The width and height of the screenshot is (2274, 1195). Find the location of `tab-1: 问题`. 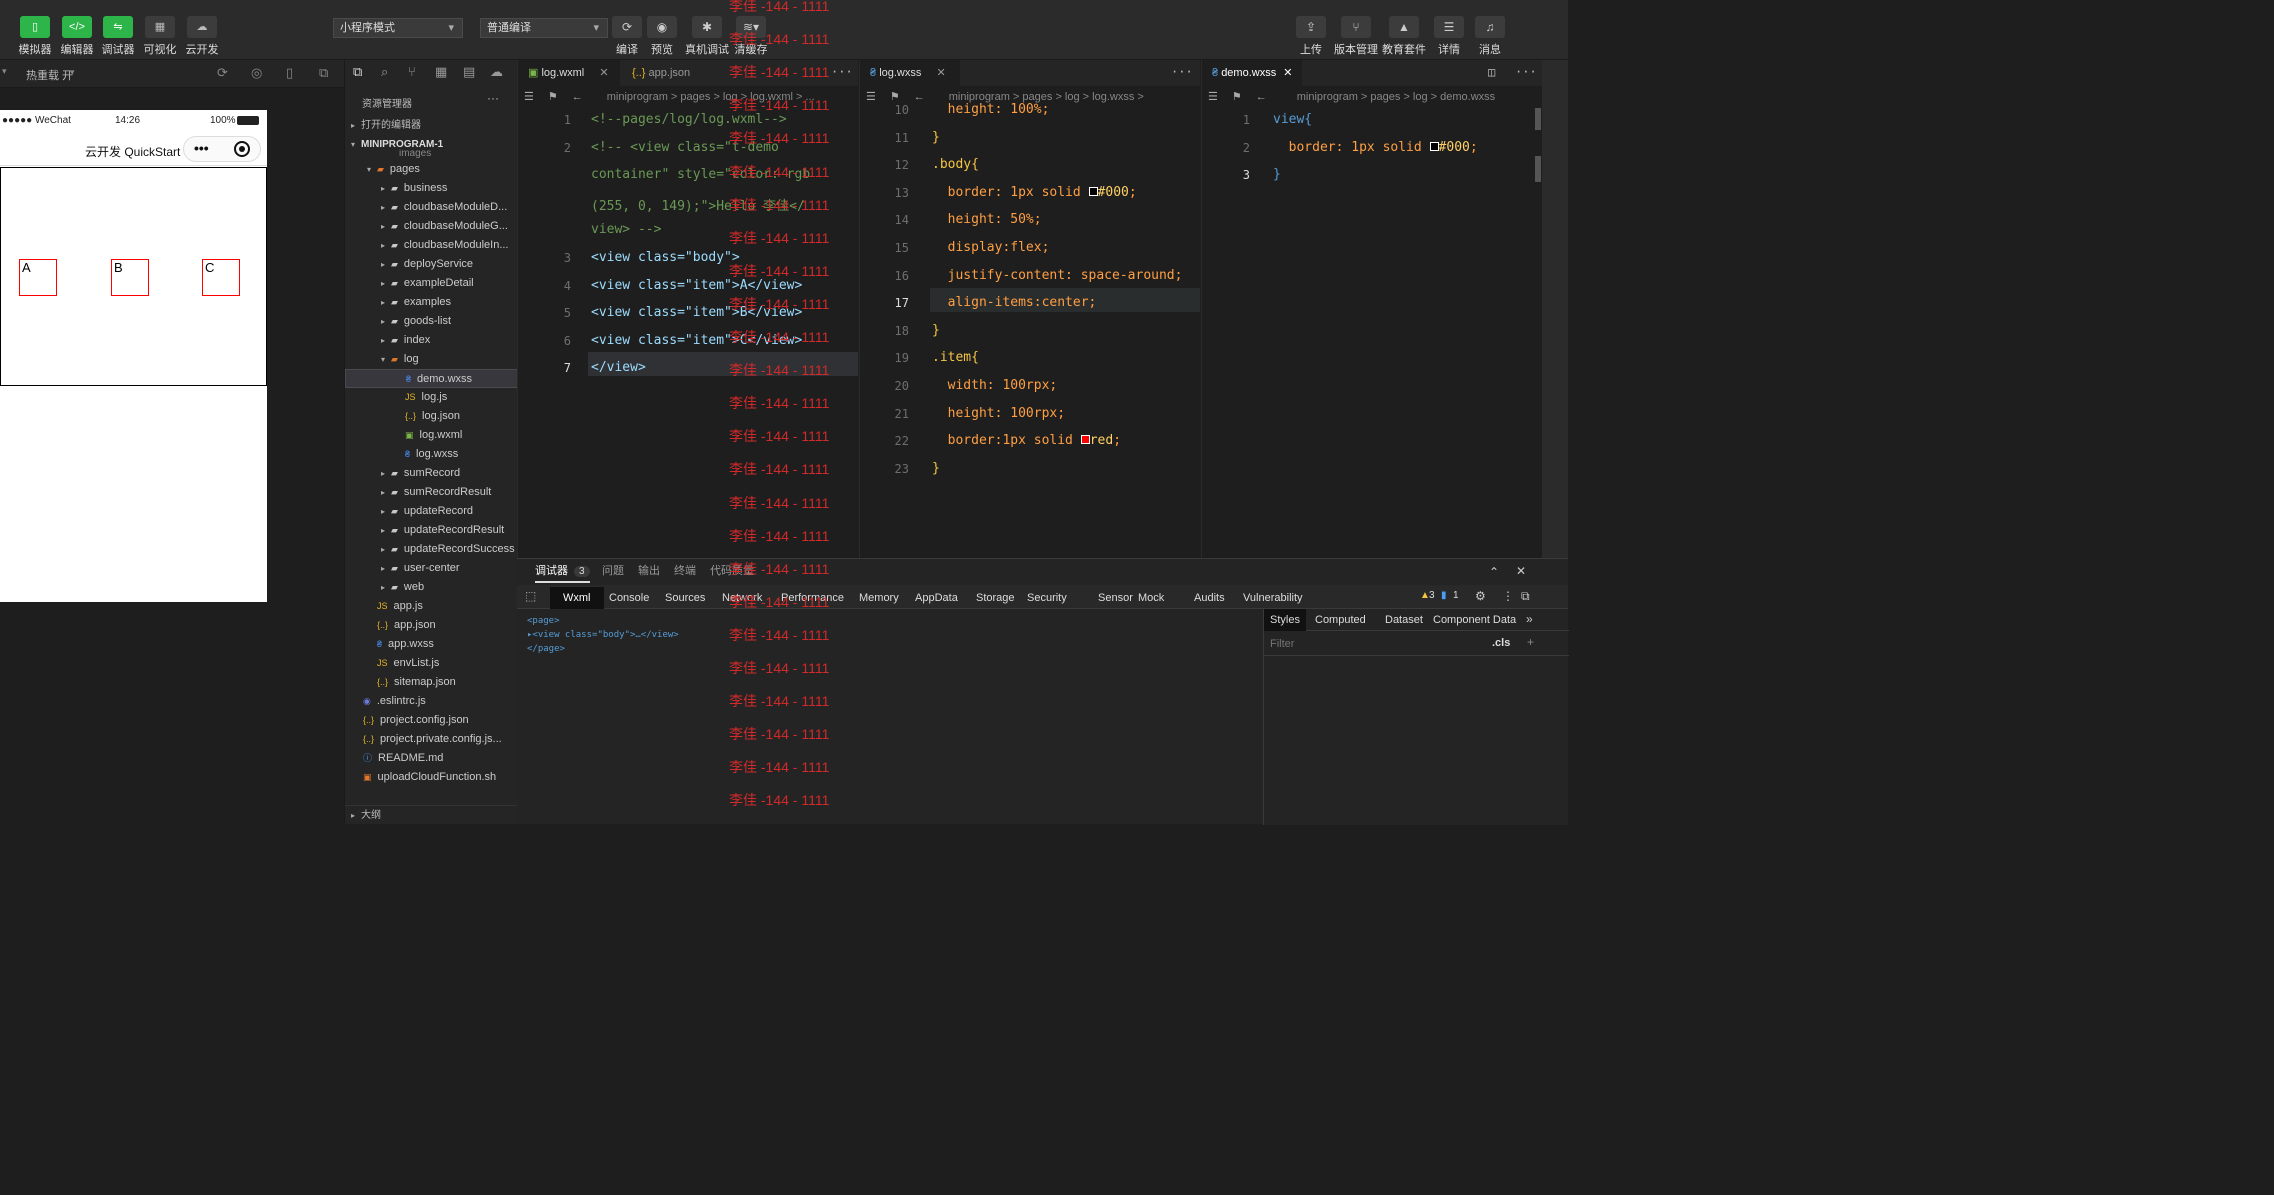

tab-1: 问题 is located at coordinates (613, 571).